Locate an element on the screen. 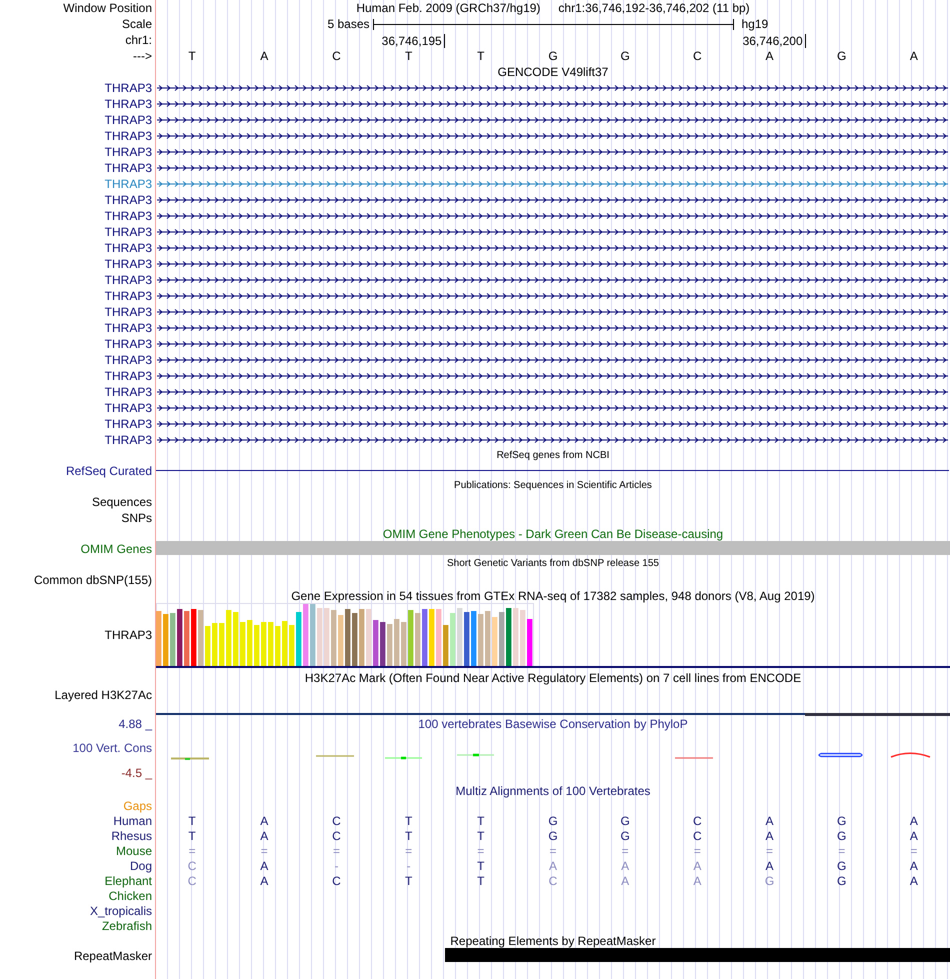  species-label: Mouse is located at coordinates (134, 851).